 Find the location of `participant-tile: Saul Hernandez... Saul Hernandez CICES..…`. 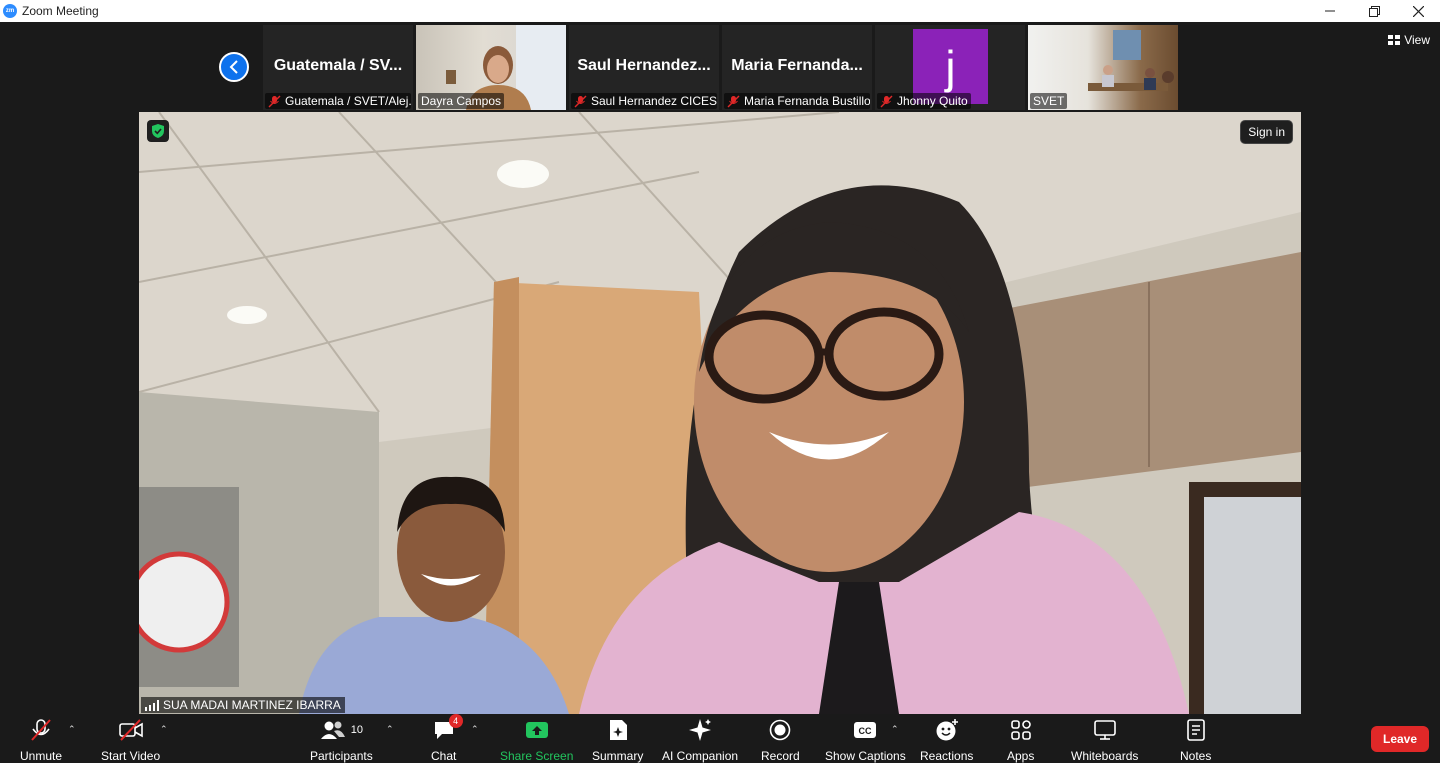

participant-tile: Saul Hernandez... Saul Hernandez CICES..… is located at coordinates (644, 67).